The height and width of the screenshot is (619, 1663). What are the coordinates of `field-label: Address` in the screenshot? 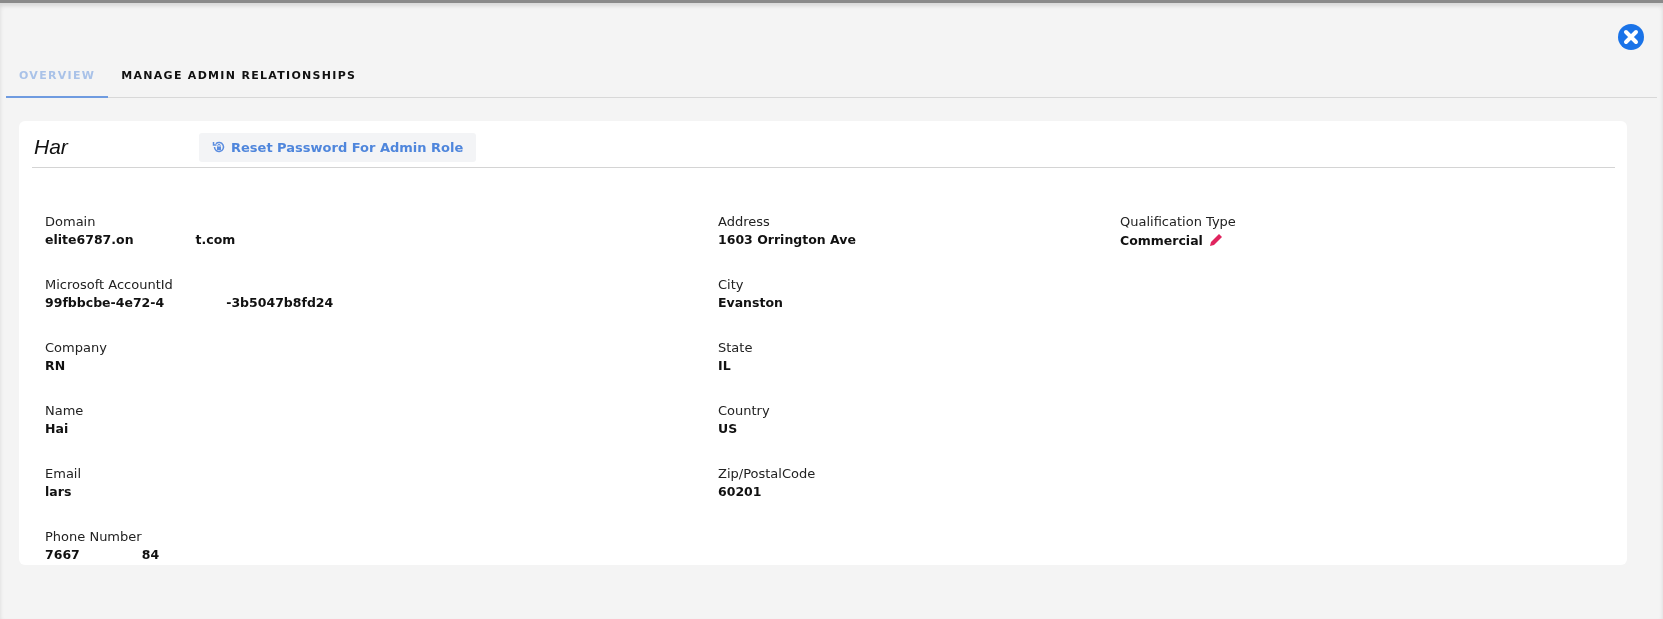 It's located at (744, 221).